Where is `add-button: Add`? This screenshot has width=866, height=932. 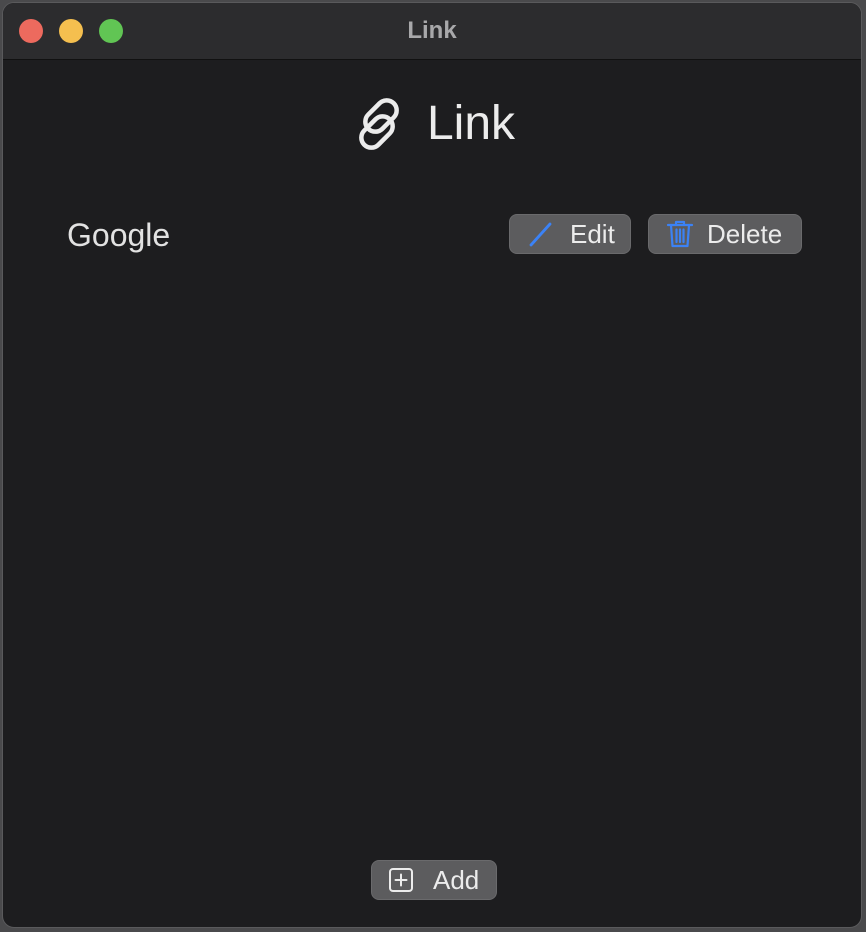
add-button: Add is located at coordinates (434, 880).